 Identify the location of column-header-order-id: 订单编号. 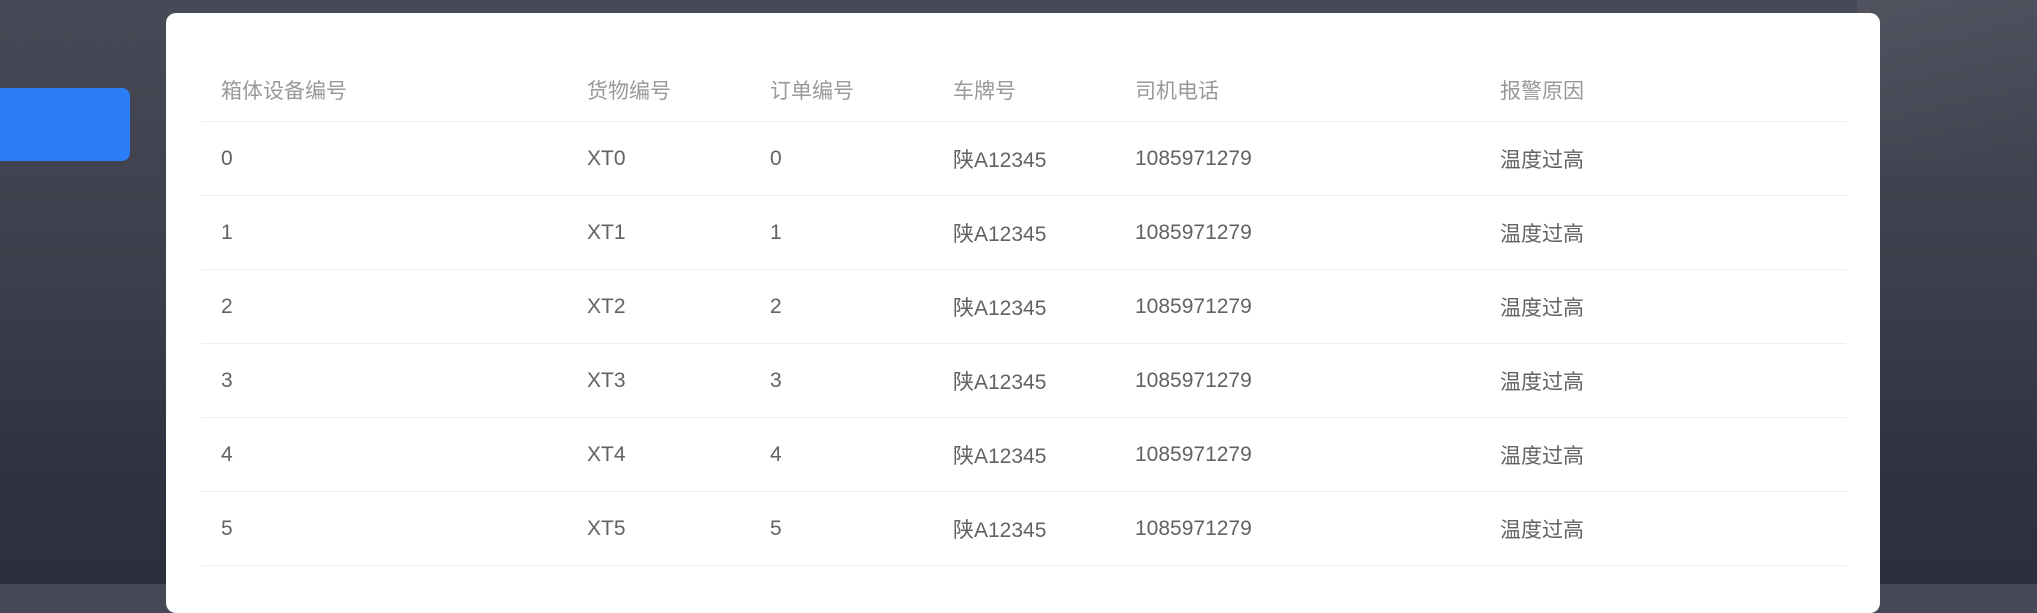
(841, 90).